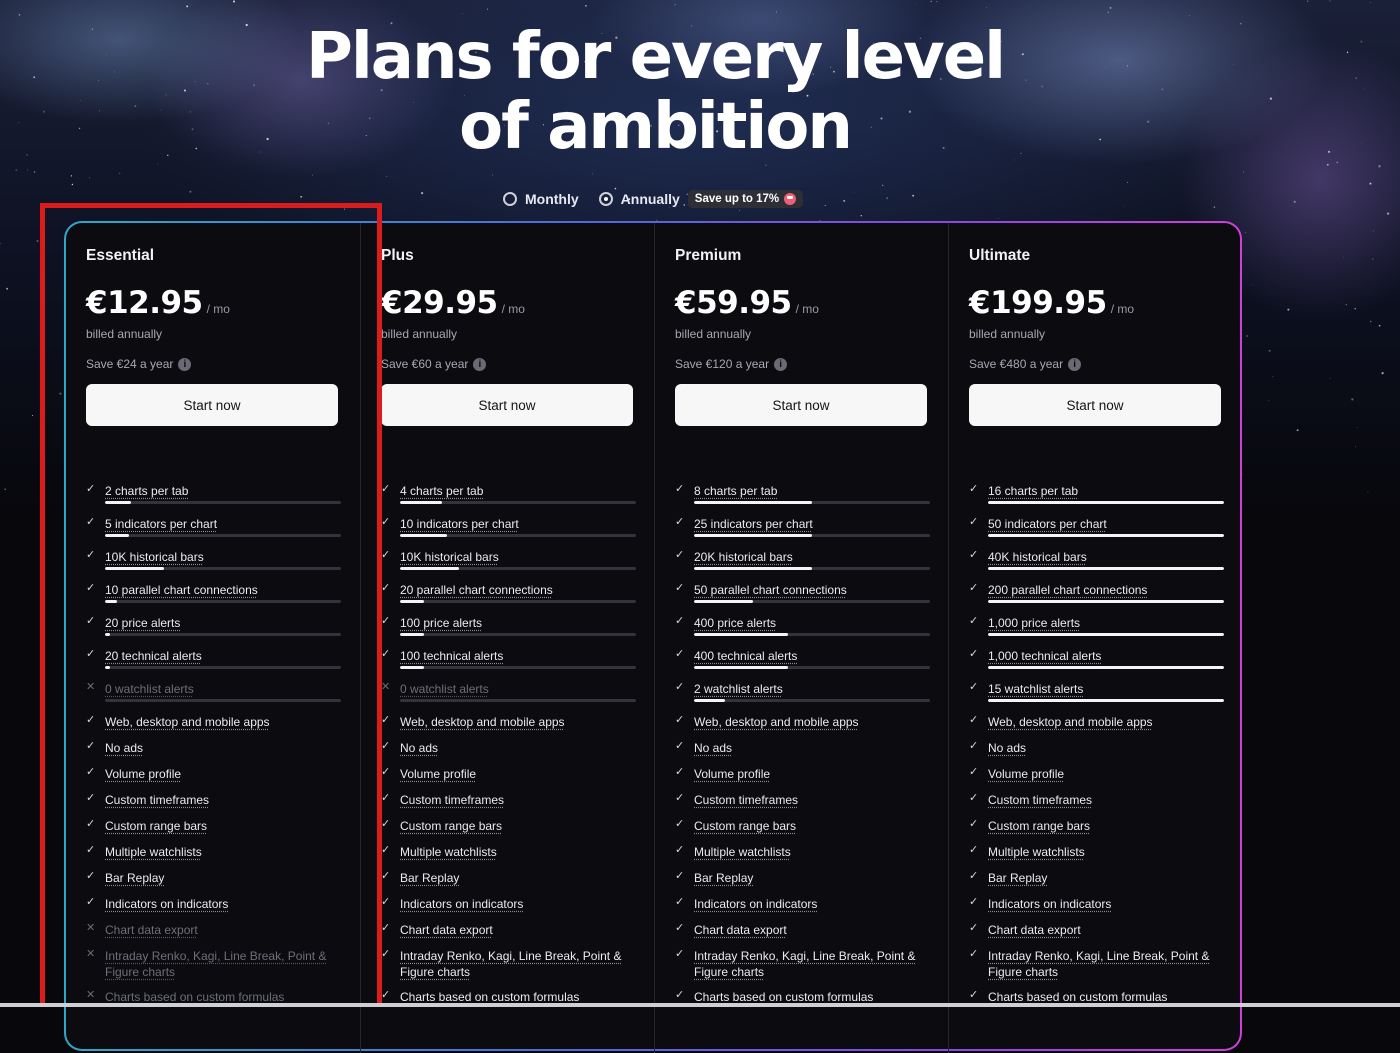  Describe the element at coordinates (220, 590) in the screenshot. I see `feature-label: 10 parallel chart connections` at that location.